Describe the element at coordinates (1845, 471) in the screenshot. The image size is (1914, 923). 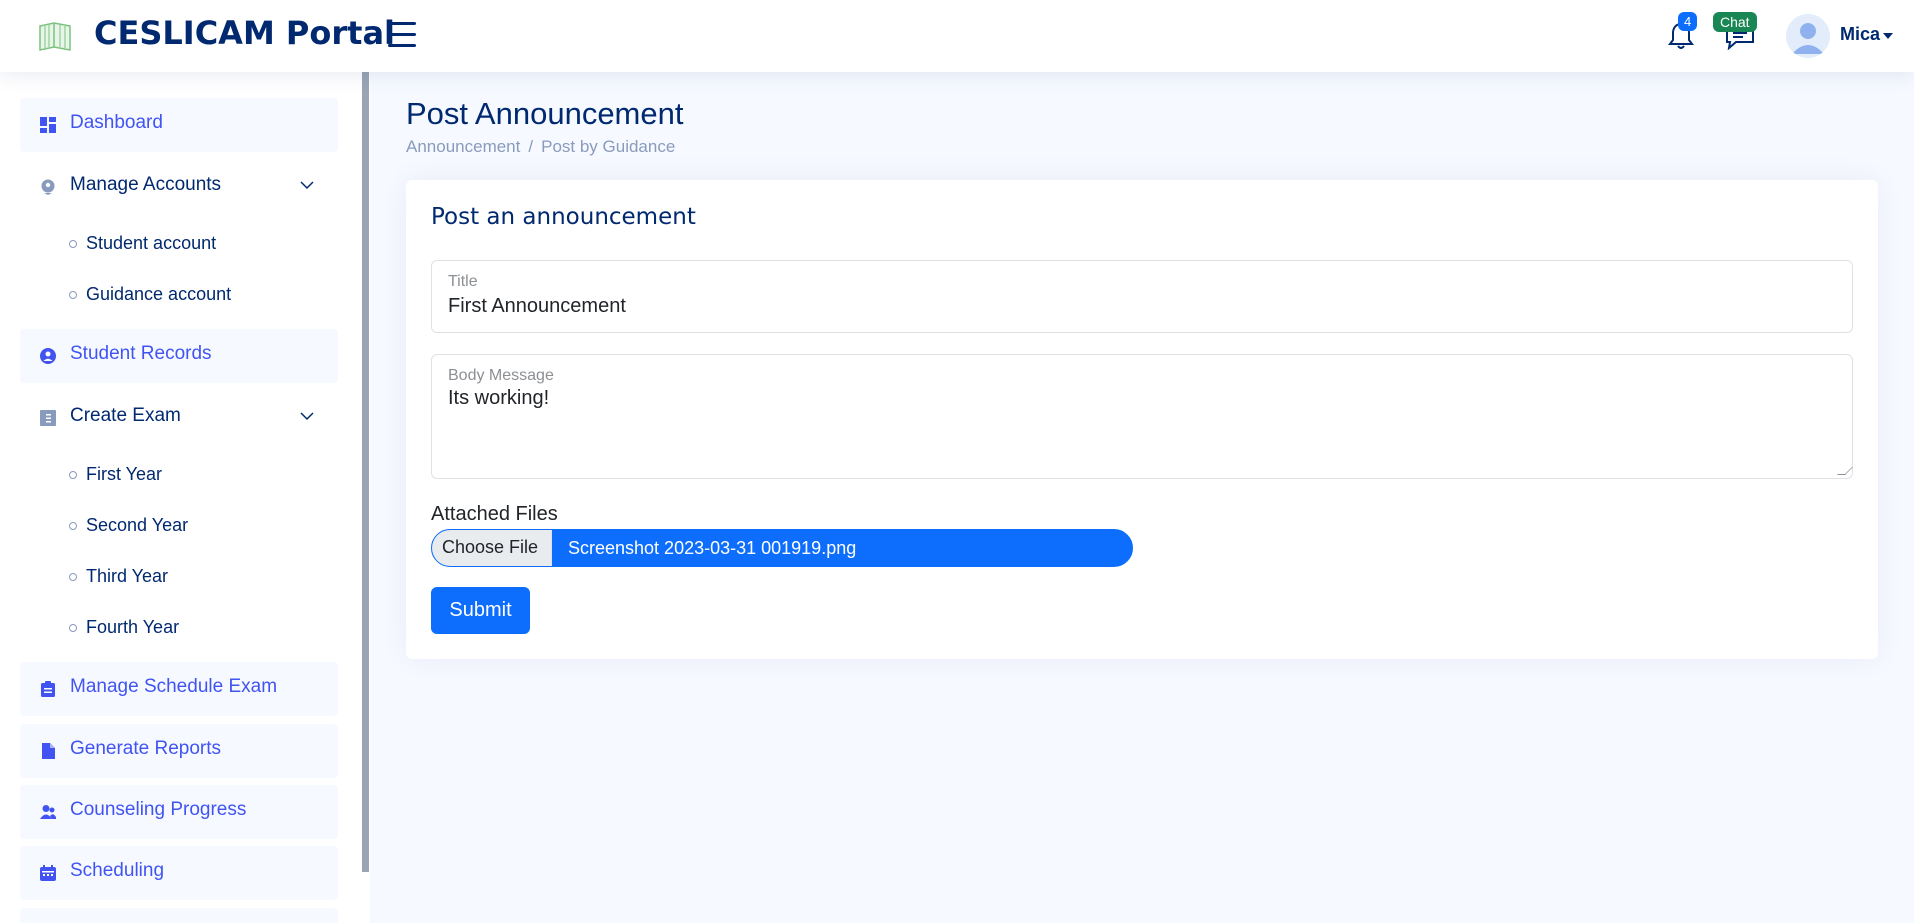
I see `resize-handle-icon` at that location.